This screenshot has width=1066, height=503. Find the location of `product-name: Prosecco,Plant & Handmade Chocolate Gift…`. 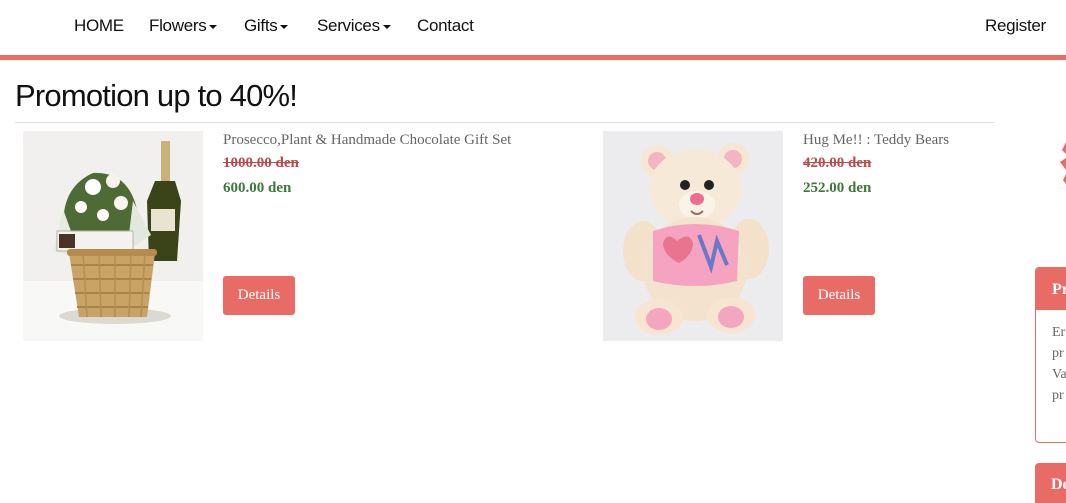

product-name: Prosecco,Plant & Handmade Chocolate Gift… is located at coordinates (367, 140).